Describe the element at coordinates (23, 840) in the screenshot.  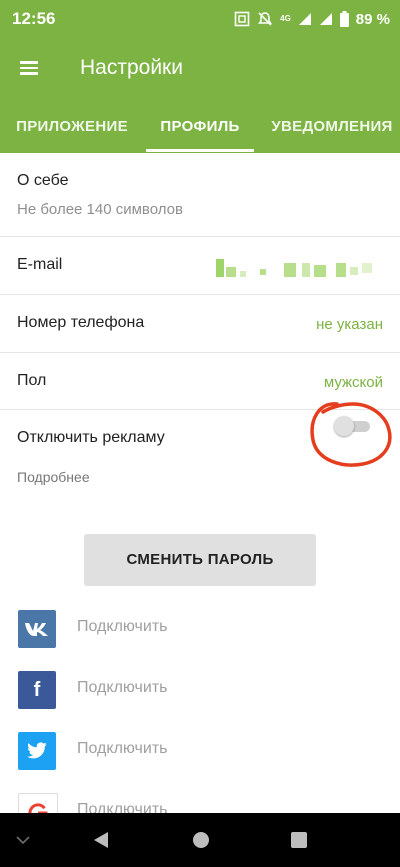
I see `chevron-down-icon` at that location.